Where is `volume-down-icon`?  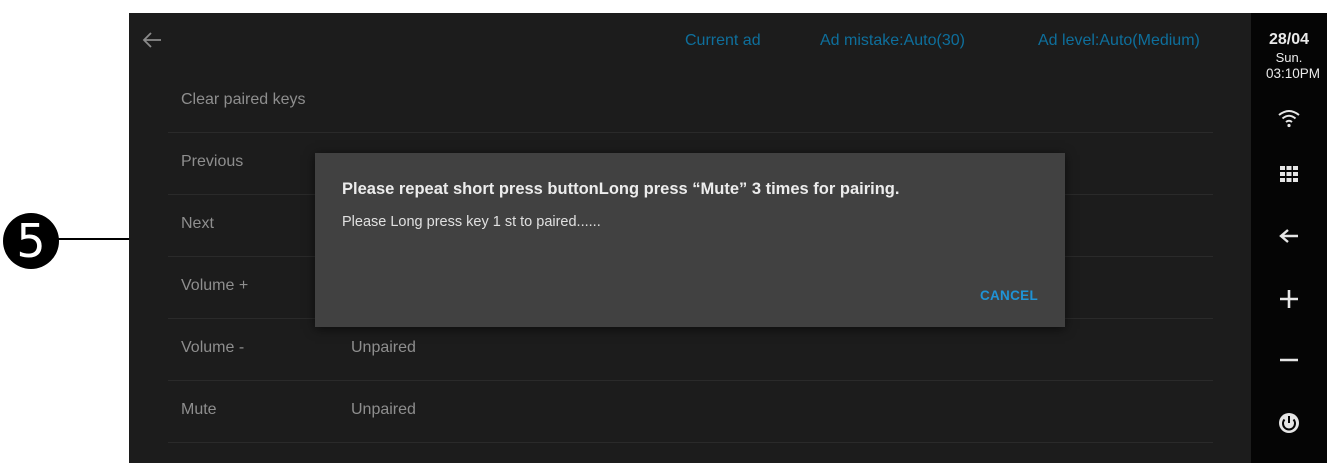 volume-down-icon is located at coordinates (1289, 362).